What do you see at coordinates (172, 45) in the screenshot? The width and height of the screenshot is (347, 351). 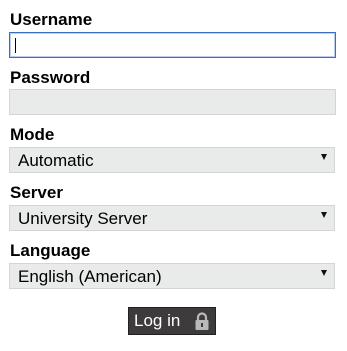 I see `username-input` at bounding box center [172, 45].